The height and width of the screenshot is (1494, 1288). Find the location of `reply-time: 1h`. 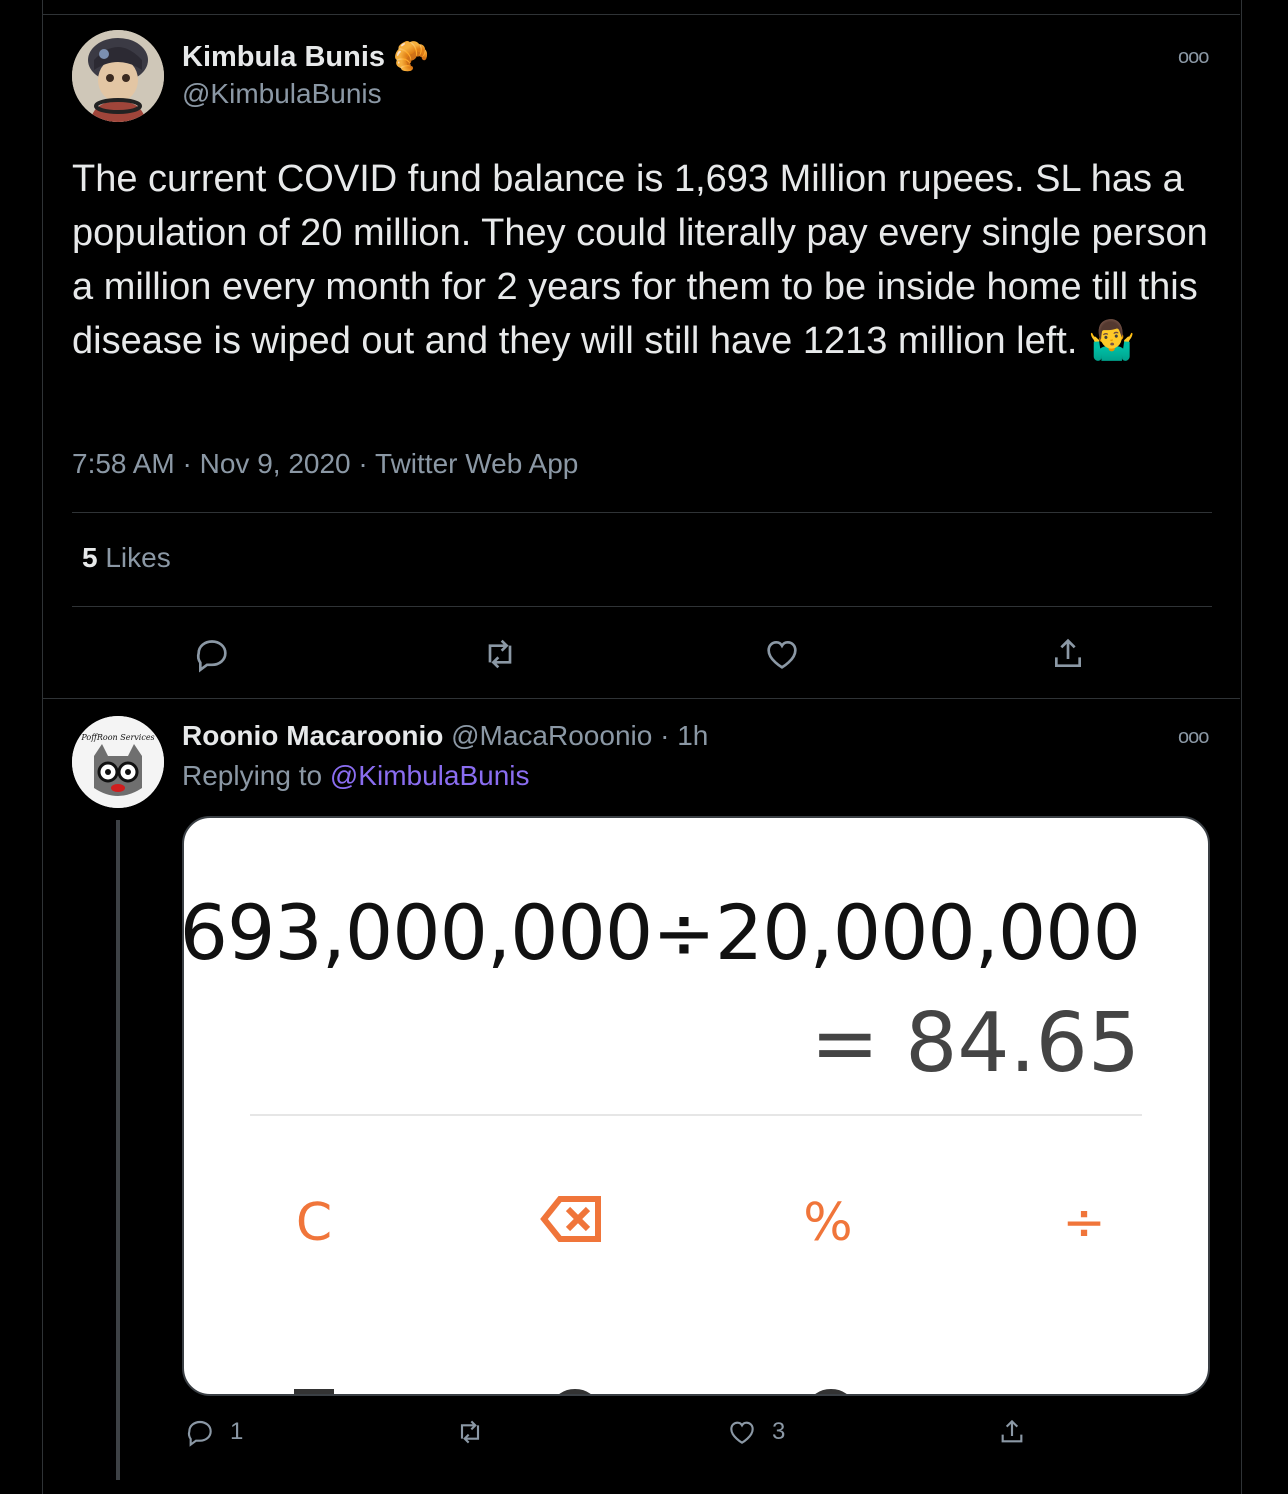

reply-time: 1h is located at coordinates (692, 735).